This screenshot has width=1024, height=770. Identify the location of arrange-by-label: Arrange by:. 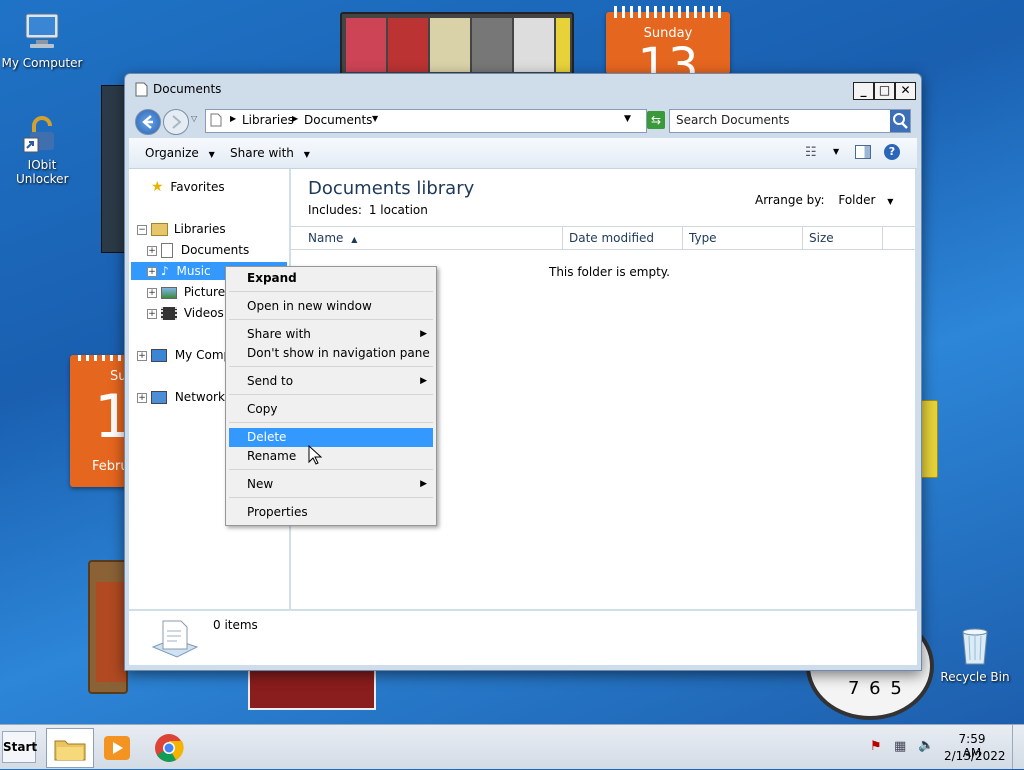
(790, 200).